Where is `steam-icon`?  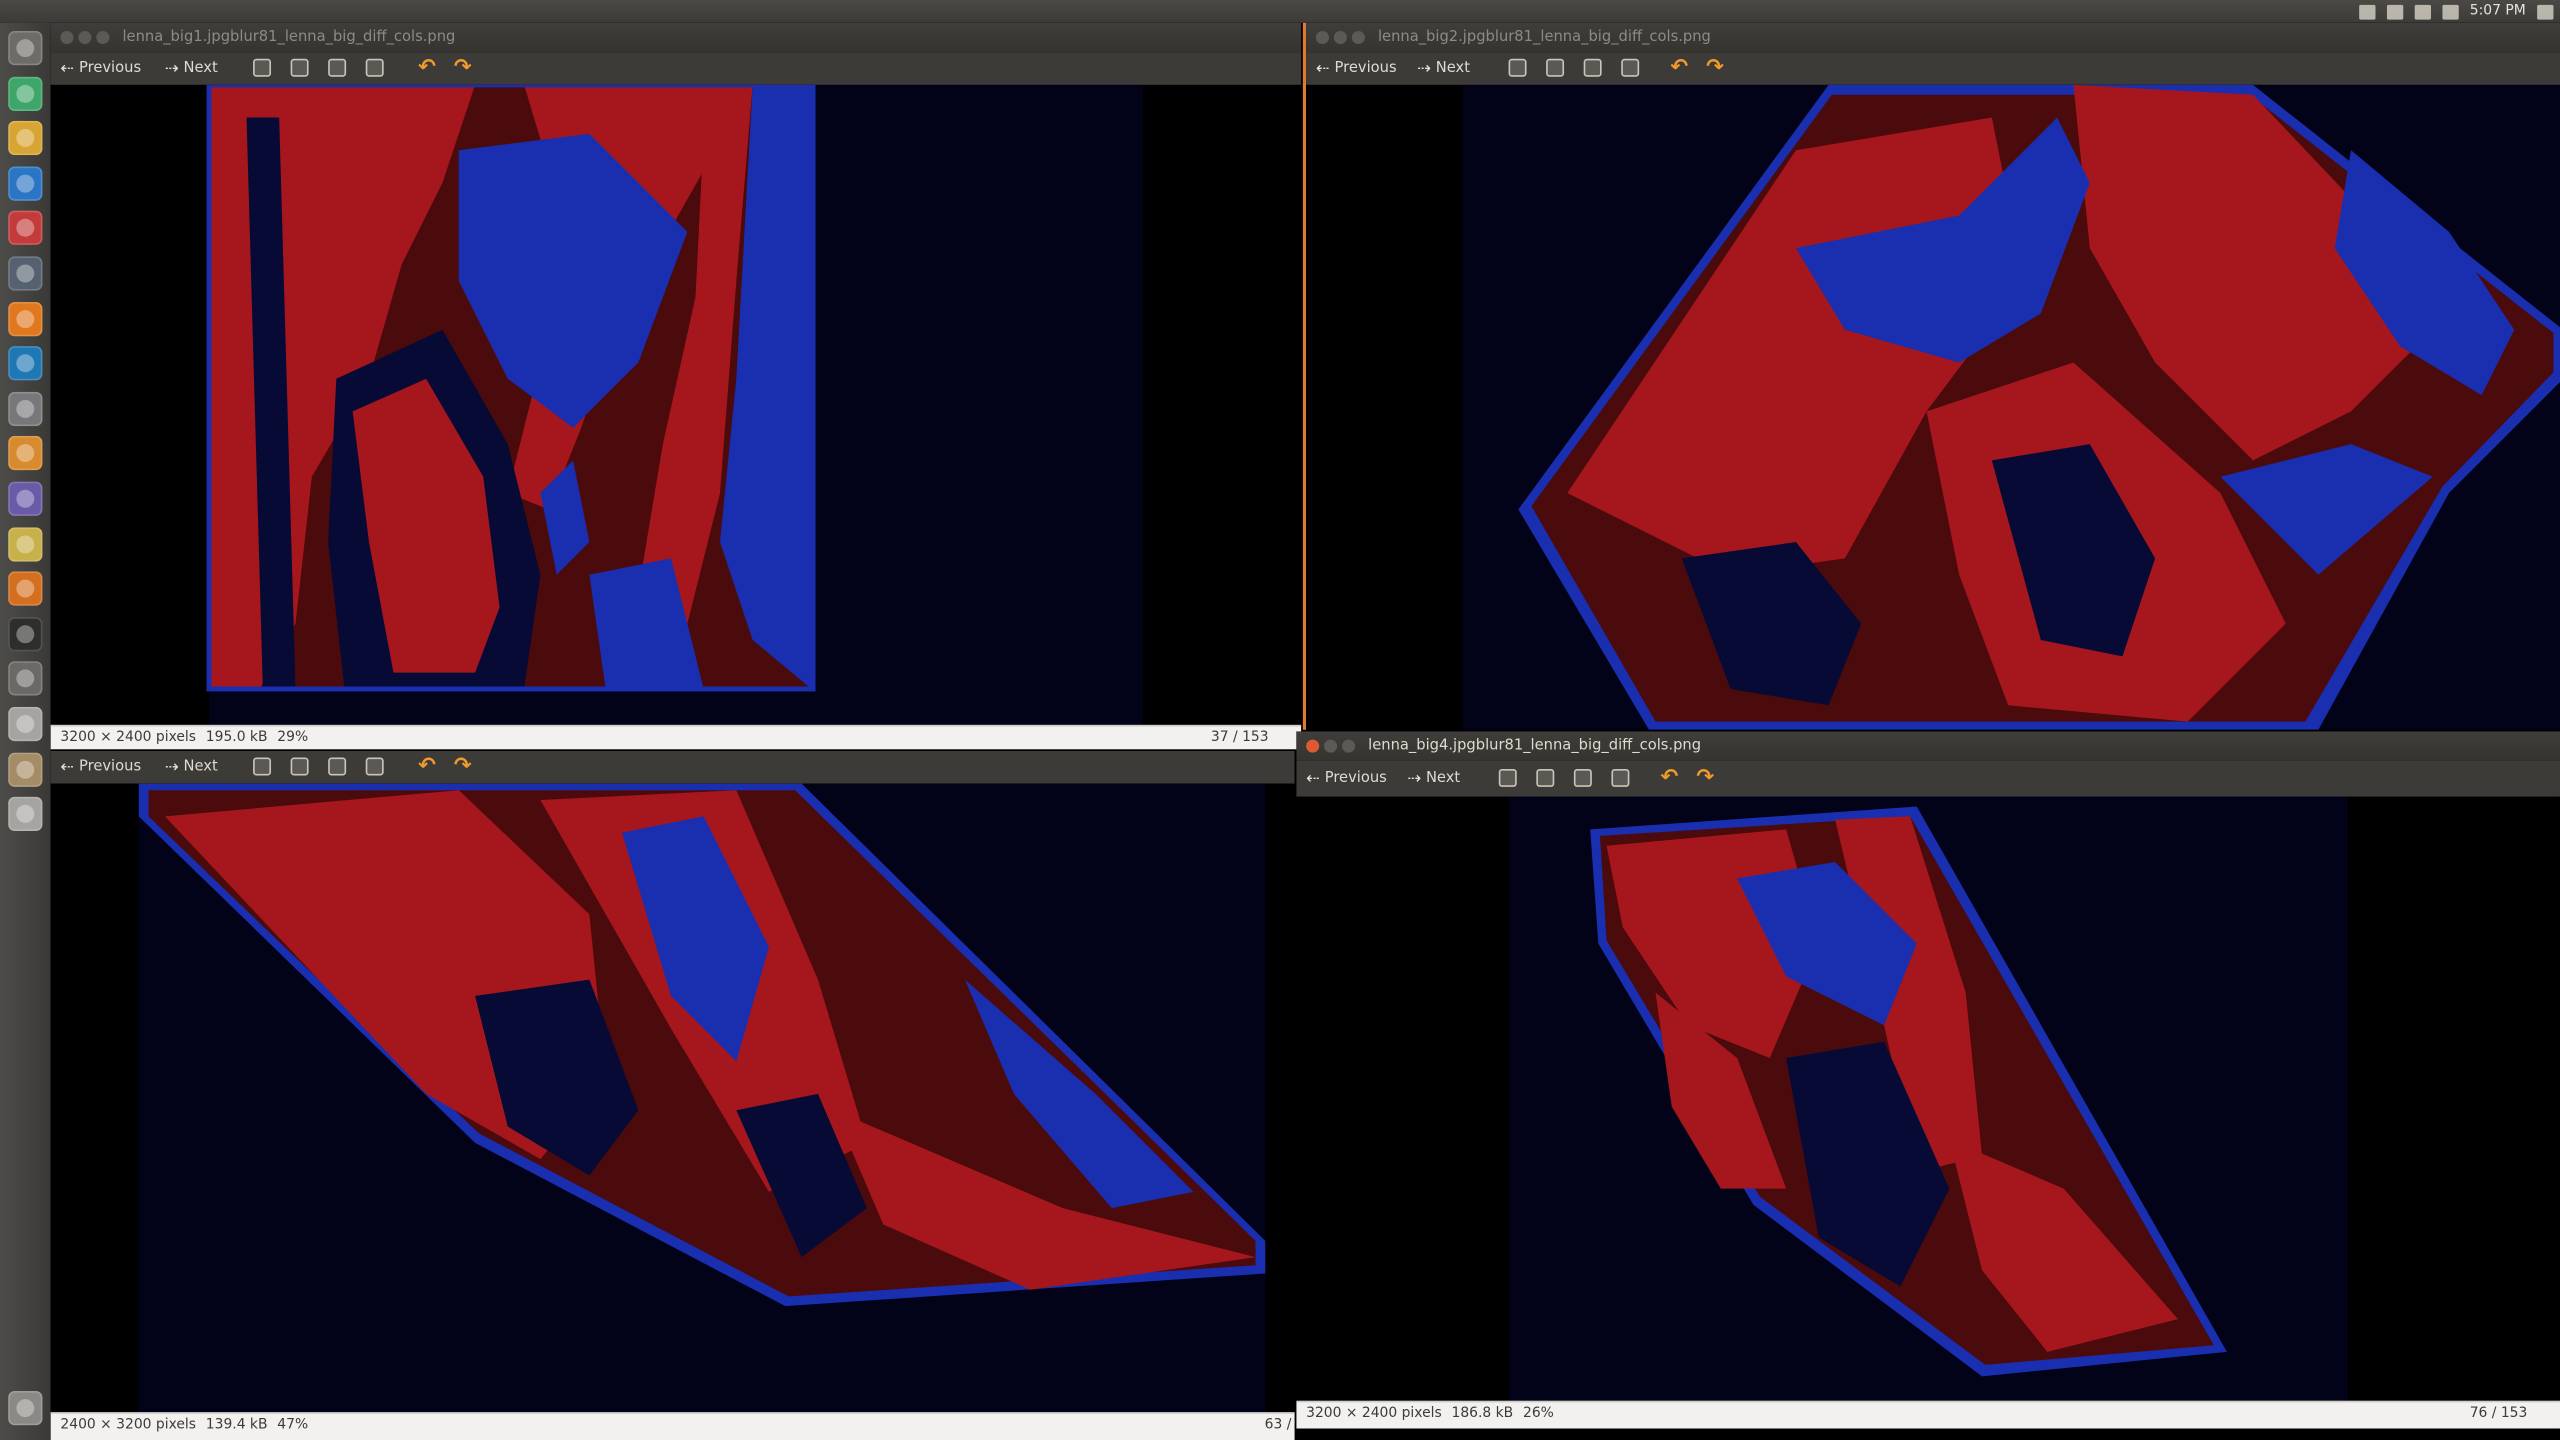
steam-icon is located at coordinates (25, 273).